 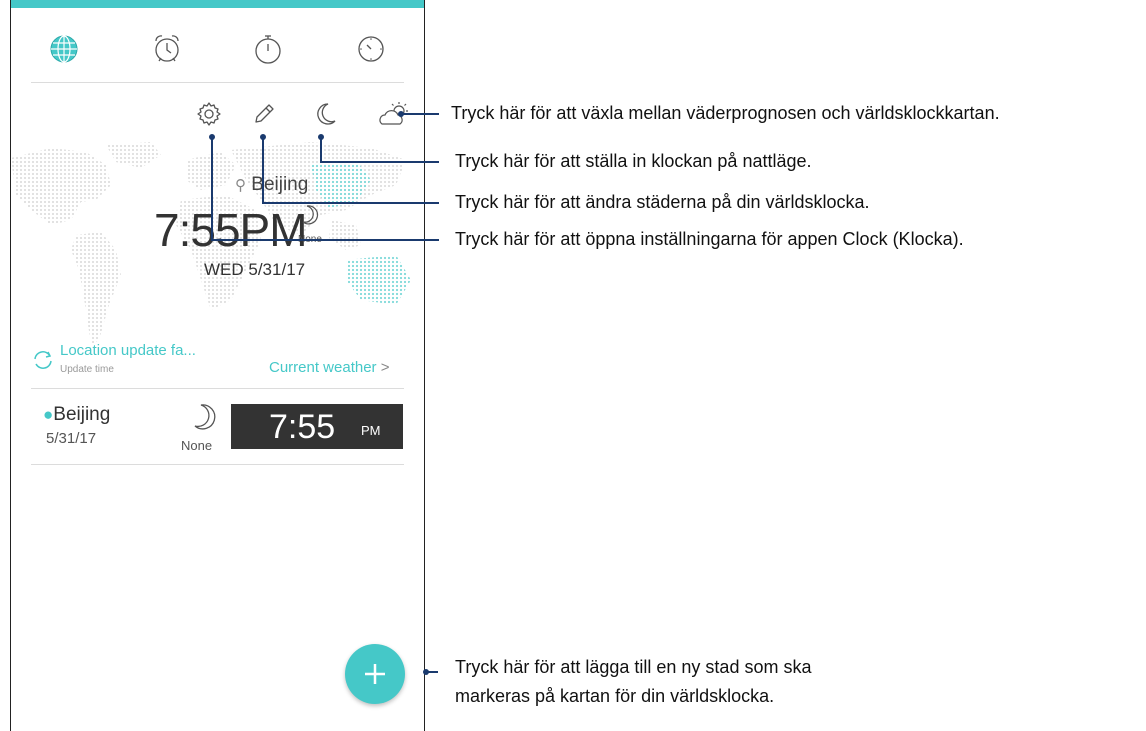 I want to click on annotation-add-city-line2: markeras på kartan för din världsklocka., so click(x=615, y=696).